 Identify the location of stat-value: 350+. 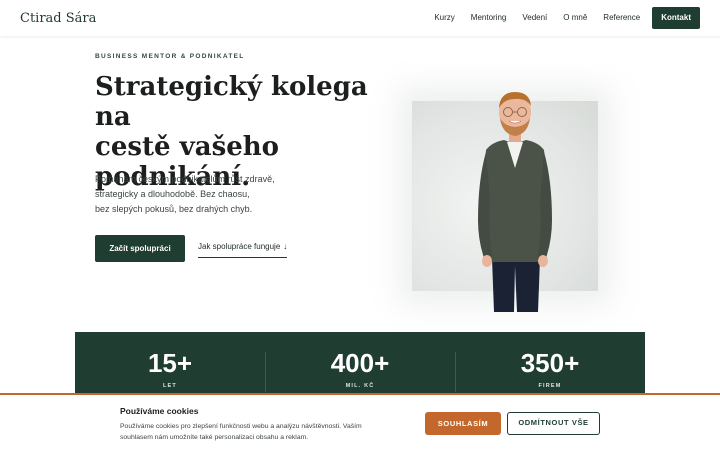
(550, 363).